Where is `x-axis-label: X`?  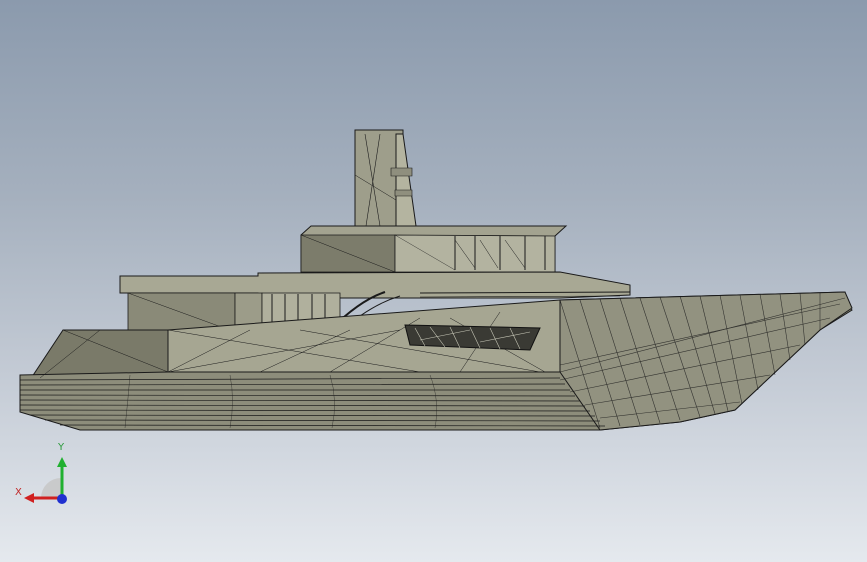
x-axis-label: X is located at coordinates (18, 492).